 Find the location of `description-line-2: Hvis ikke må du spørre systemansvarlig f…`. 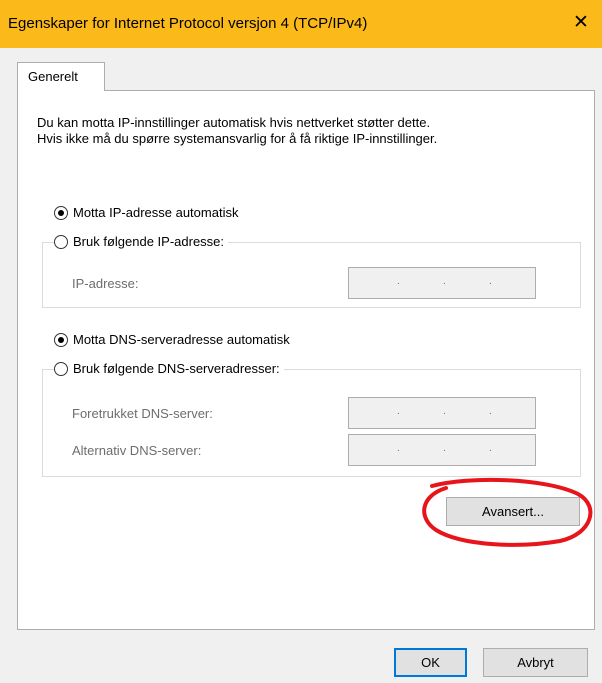

description-line-2: Hvis ikke må du spørre systemansvarlig f… is located at coordinates (237, 138).